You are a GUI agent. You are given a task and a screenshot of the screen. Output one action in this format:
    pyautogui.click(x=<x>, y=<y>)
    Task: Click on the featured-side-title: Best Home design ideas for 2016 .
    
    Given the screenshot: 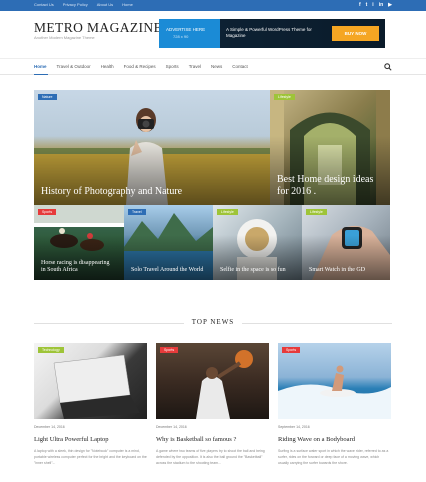 What is the action you would take?
    pyautogui.click(x=327, y=185)
    